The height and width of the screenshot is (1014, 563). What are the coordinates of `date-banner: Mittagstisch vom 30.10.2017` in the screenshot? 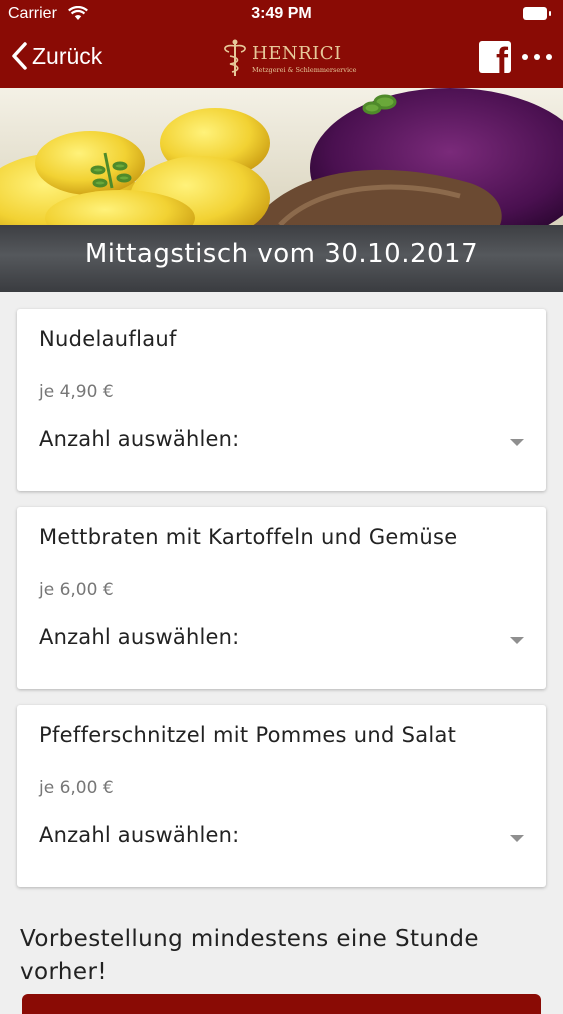 It's located at (281, 258).